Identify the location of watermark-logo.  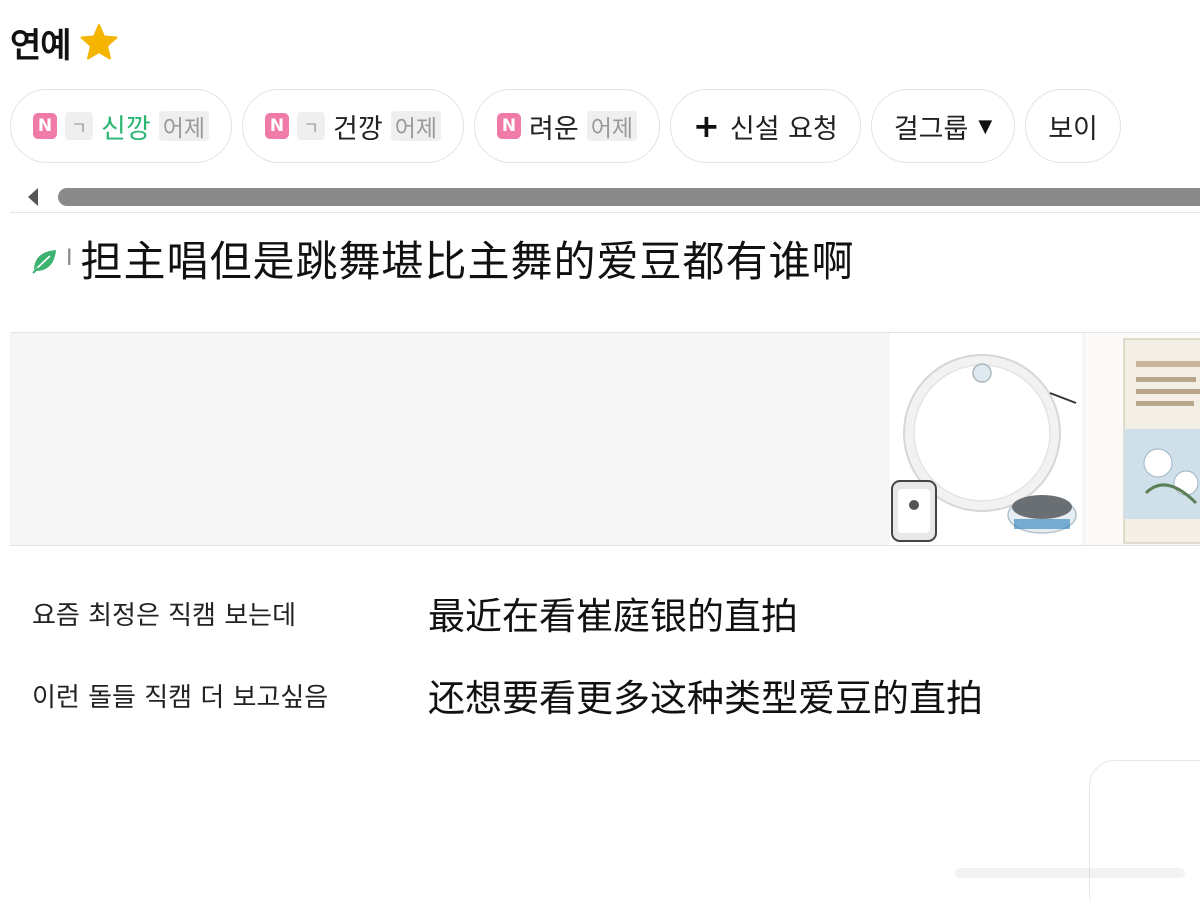
(1070, 873).